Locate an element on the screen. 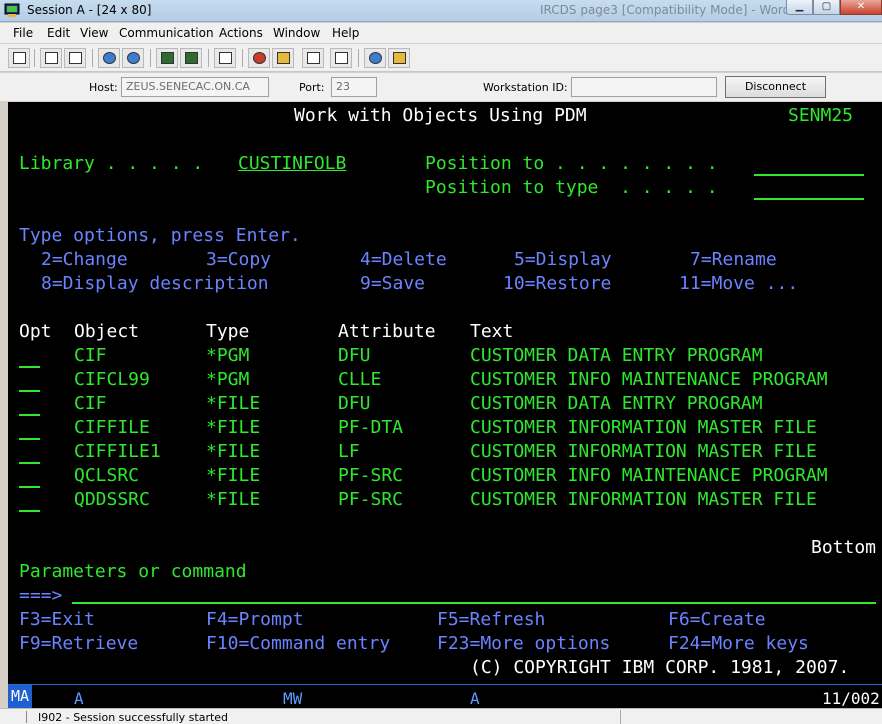 This screenshot has height=724, width=882. status-bar: I902 - Session successfully started is located at coordinates (441, 716).